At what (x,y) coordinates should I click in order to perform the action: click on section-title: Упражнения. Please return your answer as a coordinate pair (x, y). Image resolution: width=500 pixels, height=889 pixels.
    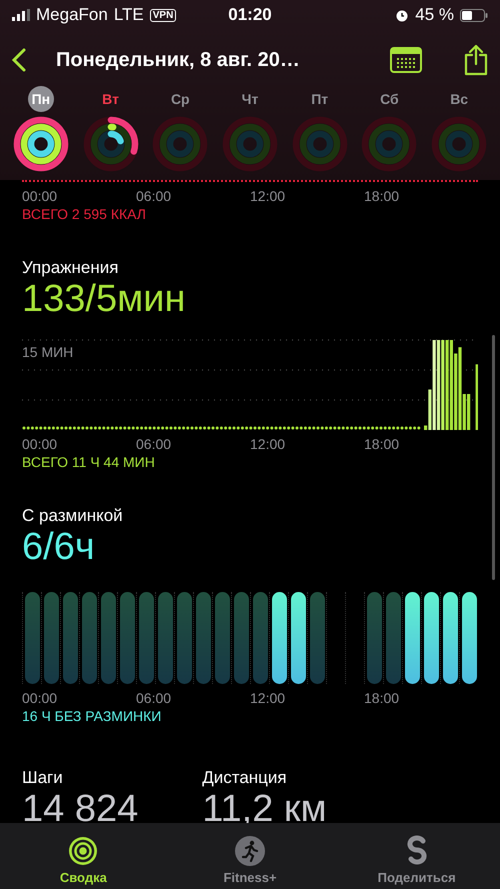
    Looking at the image, I should click on (71, 268).